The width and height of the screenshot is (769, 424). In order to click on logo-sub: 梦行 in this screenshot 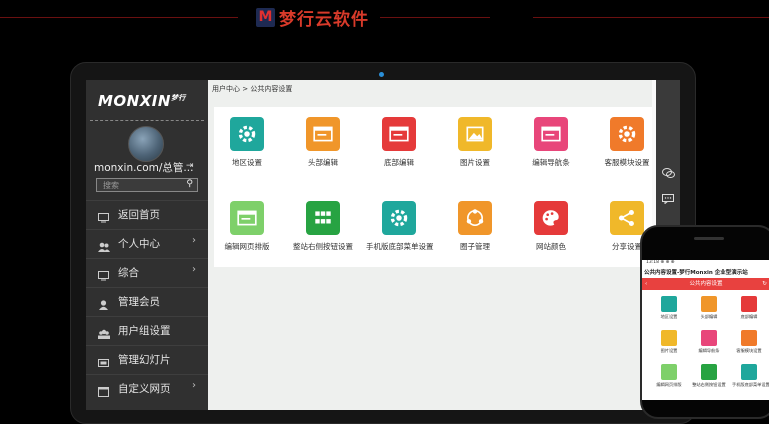, I will do `click(178, 98)`.